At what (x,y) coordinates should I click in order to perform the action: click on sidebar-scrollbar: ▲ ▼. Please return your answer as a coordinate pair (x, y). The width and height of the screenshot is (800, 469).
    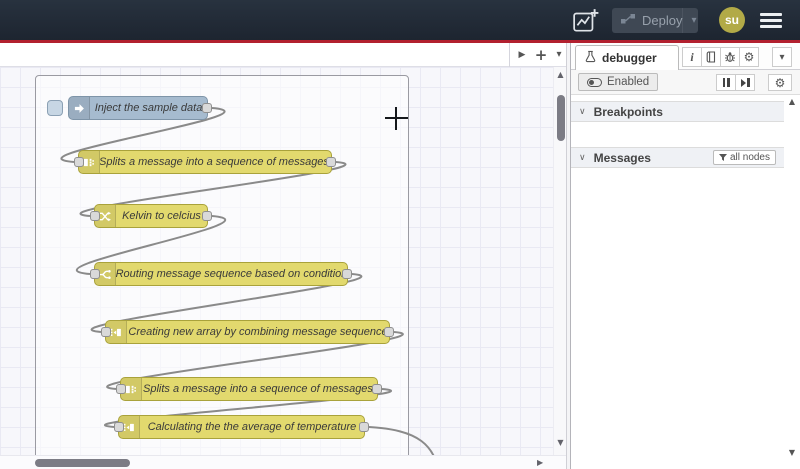
    Looking at the image, I should click on (792, 282).